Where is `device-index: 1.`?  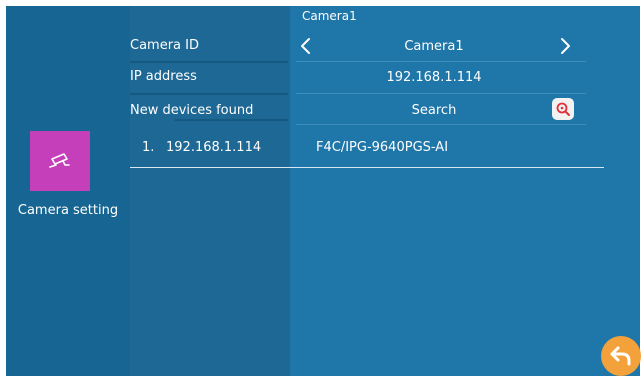 device-index: 1. is located at coordinates (148, 147).